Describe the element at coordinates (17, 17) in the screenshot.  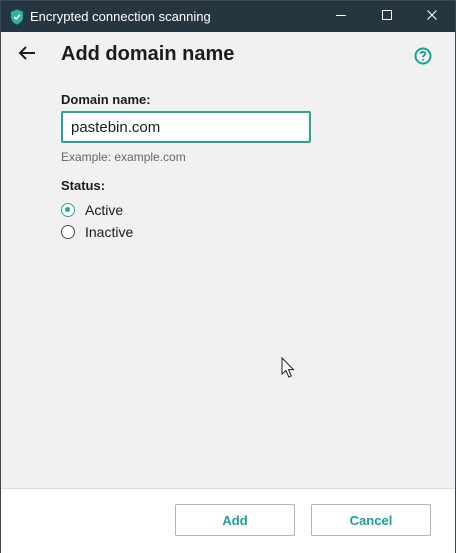
I see `kaspersky-shield-icon` at that location.